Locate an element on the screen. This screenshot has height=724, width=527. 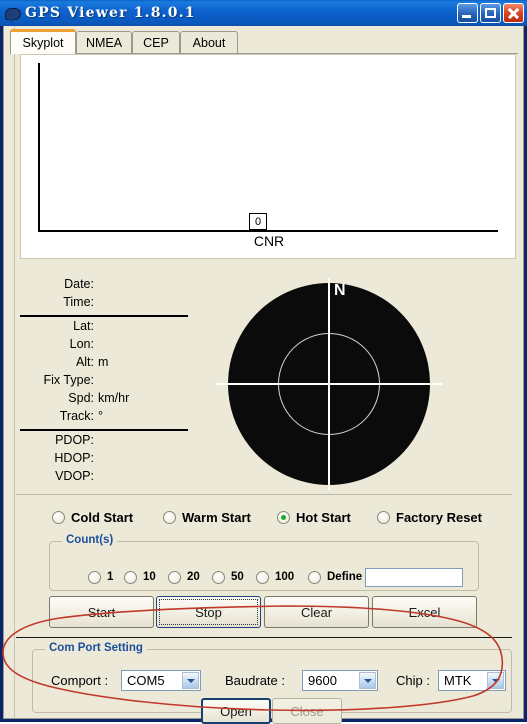
info-row-pdop: PDOP: is located at coordinates (111, 440).